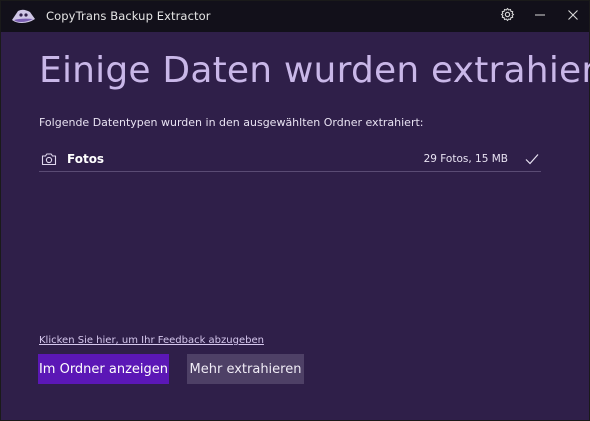 The image size is (590, 421). I want to click on gear-icon, so click(507, 17).